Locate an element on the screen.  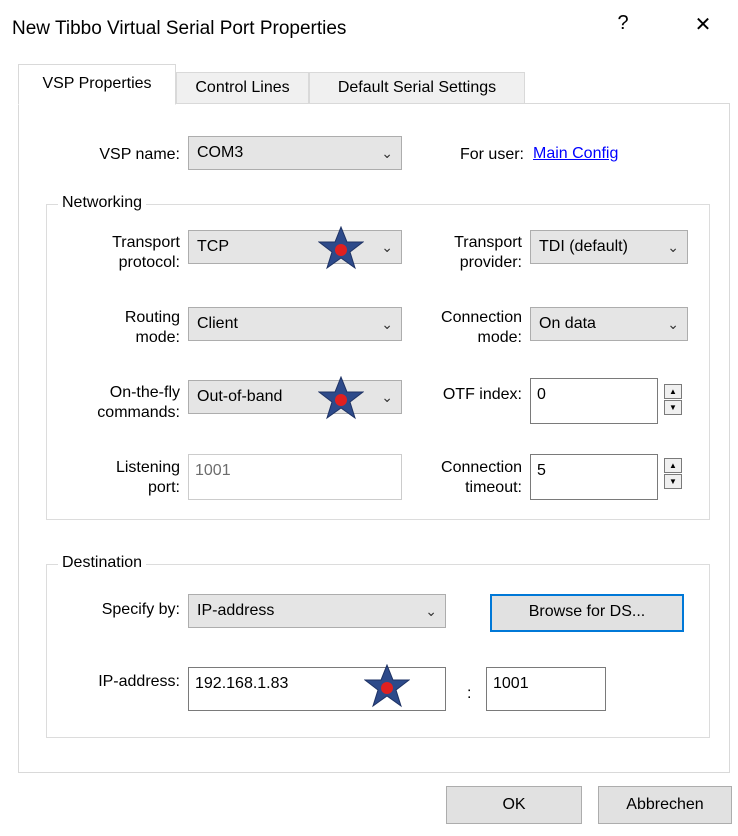
specify-by-value: IP-address is located at coordinates (236, 610).